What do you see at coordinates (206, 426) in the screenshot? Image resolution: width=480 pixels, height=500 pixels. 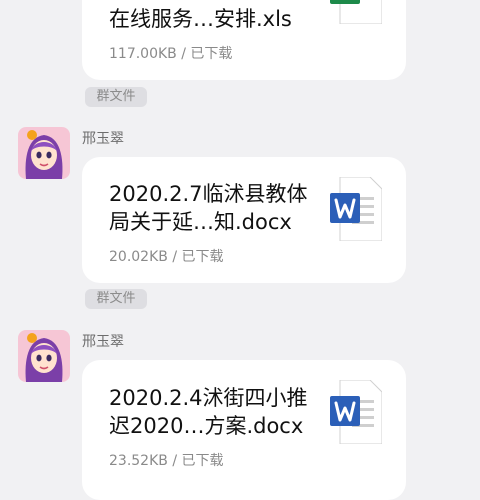 I see `file-name-line2: 迟2020…方案.docx` at bounding box center [206, 426].